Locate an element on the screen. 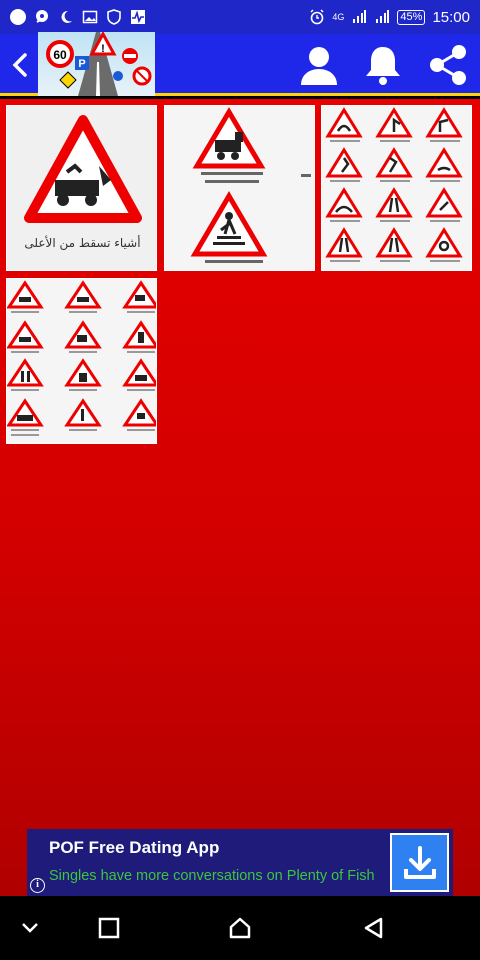 Image resolution: width=480 pixels, height=960 pixels. nav-recents-button is located at coordinates (109, 928).